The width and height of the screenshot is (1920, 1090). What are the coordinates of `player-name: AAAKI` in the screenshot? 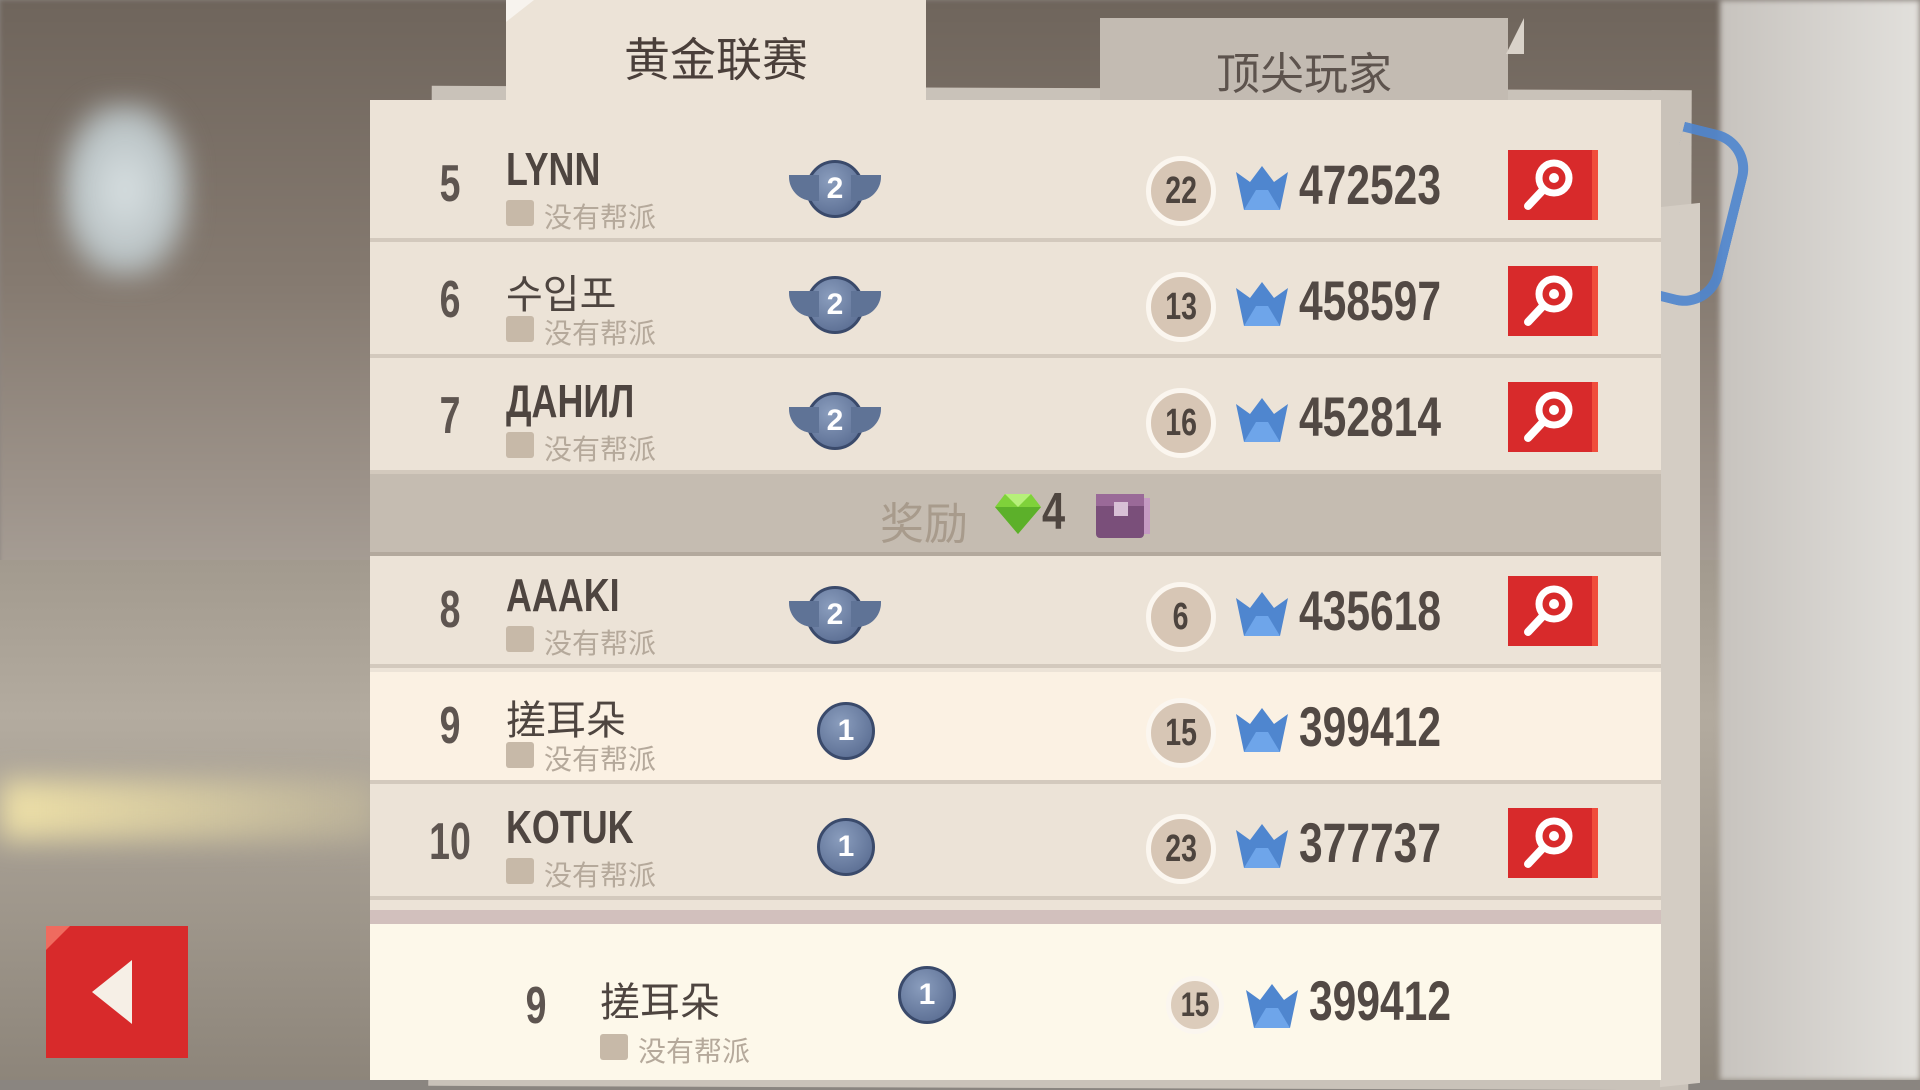 It's located at (563, 595).